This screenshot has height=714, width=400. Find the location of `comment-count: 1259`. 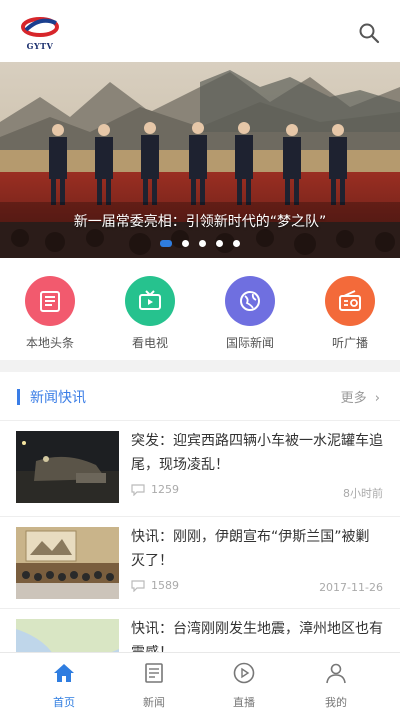

comment-count: 1259 is located at coordinates (155, 489).